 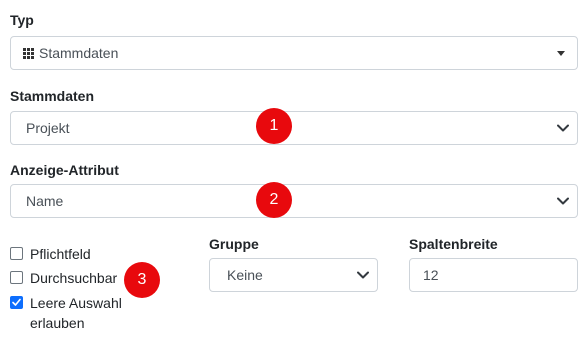 What do you see at coordinates (28, 53) in the screenshot?
I see `grid-icon` at bounding box center [28, 53].